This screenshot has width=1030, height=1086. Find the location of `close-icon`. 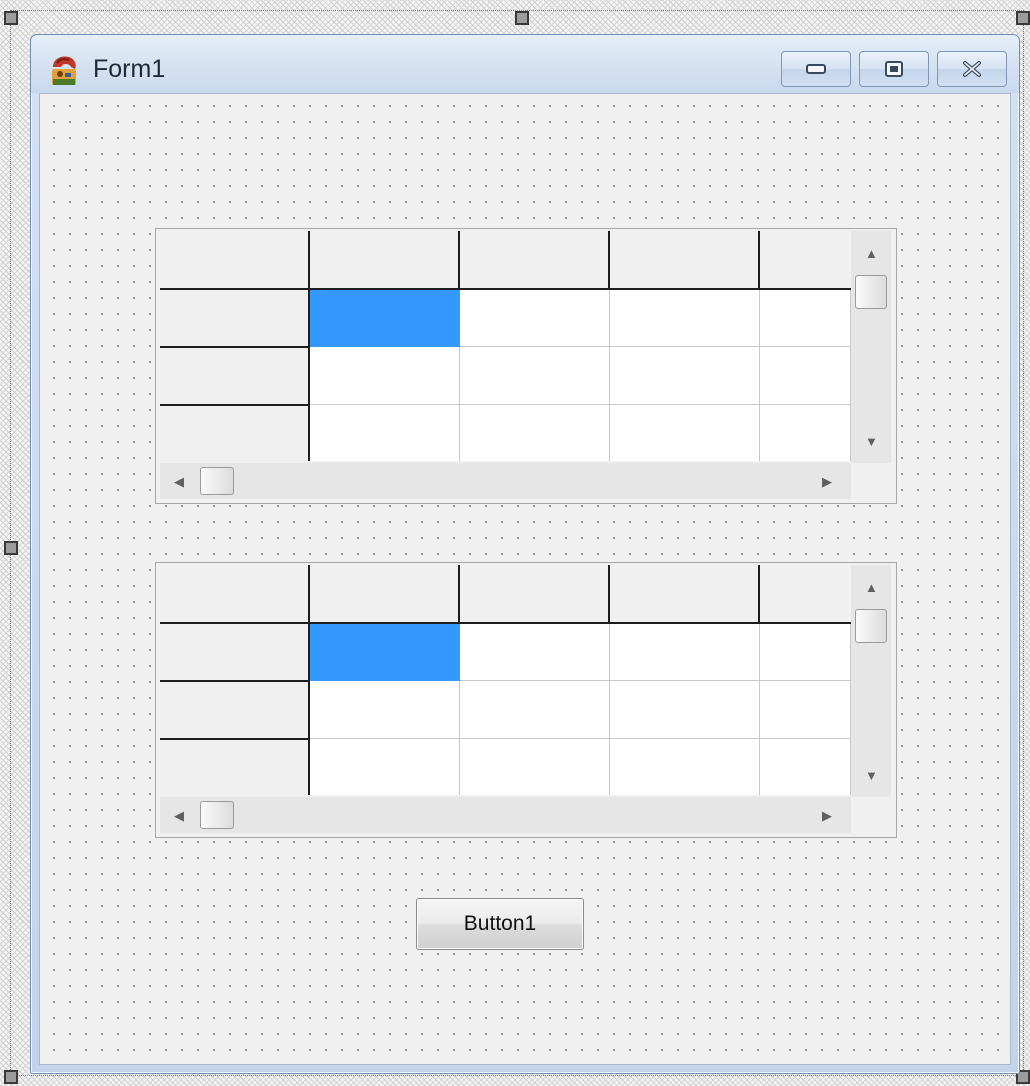

close-icon is located at coordinates (972, 69).